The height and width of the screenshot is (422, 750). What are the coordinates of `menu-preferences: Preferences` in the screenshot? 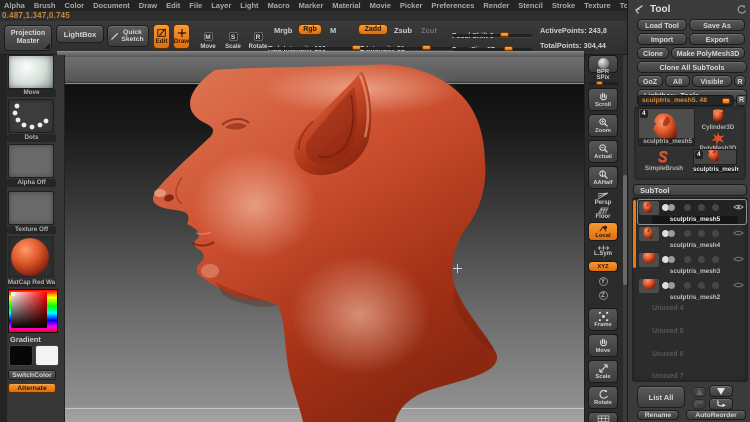 It's located at (452, 5).